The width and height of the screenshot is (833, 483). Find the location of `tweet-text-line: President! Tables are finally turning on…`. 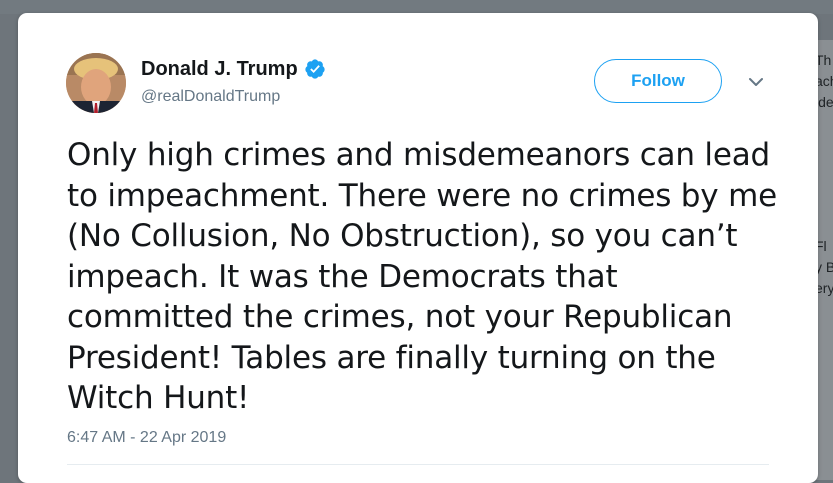

tweet-text-line: President! Tables are finally turning on… is located at coordinates (391, 357).